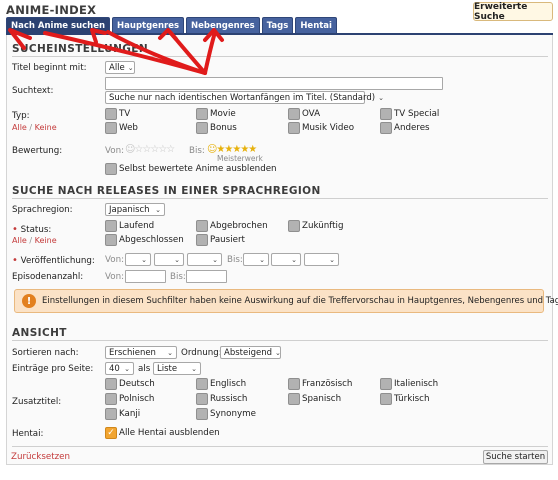  Describe the element at coordinates (197, 151) in the screenshot. I see `rating-to-label: Bis:` at that location.